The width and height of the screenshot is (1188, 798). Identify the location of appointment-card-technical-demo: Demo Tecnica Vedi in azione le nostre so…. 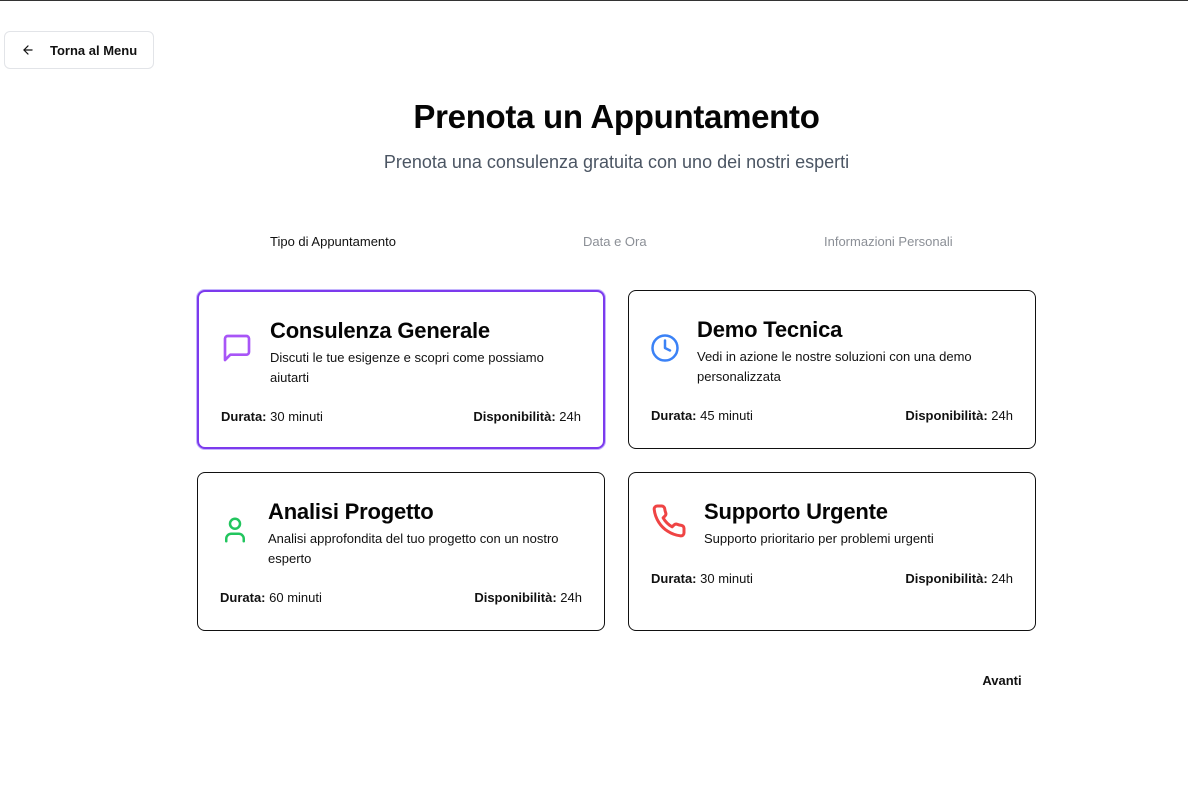
(832, 369).